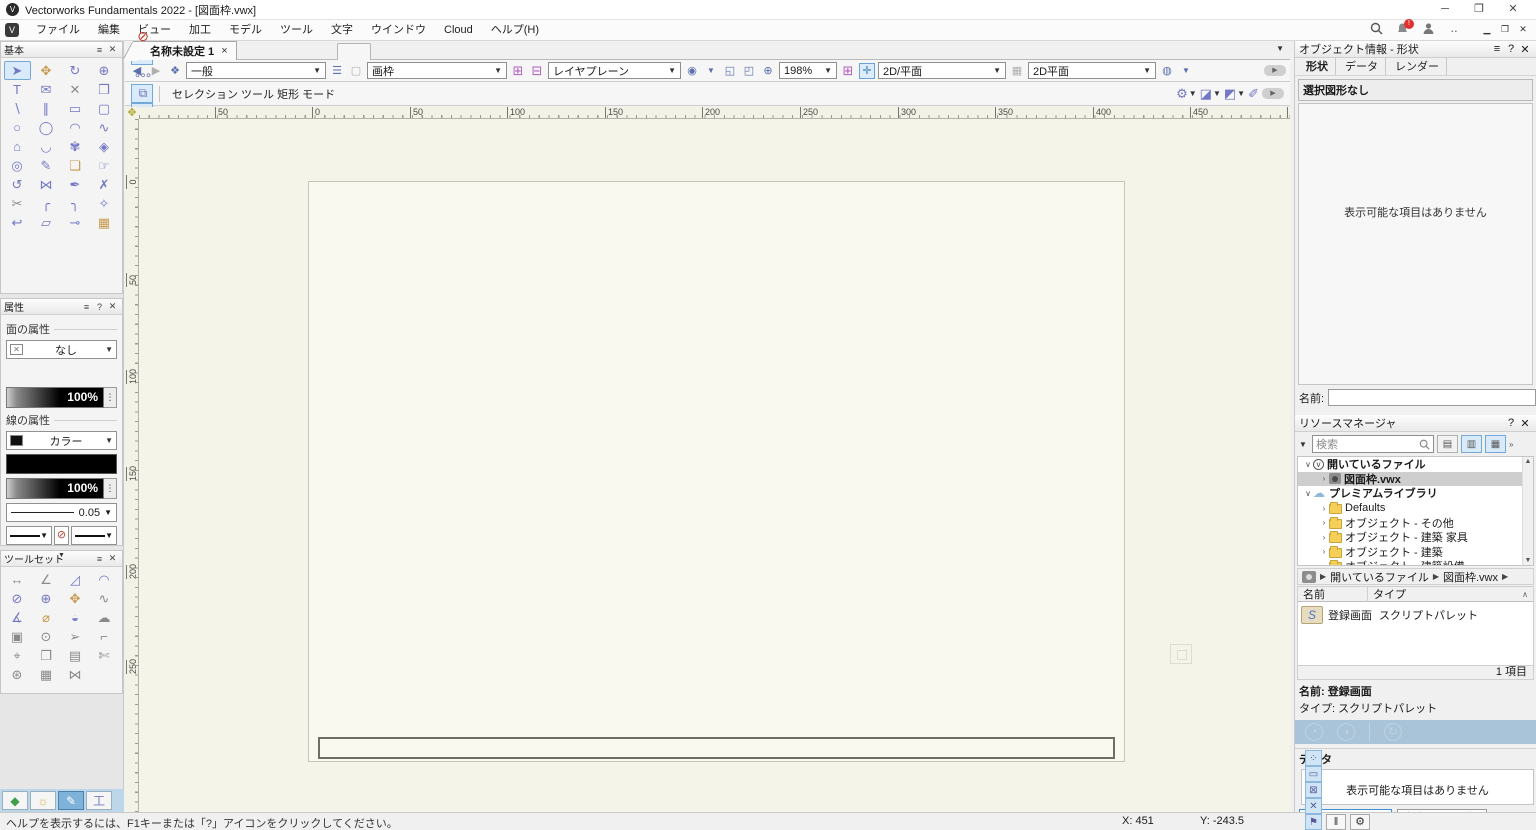 This screenshot has height=830, width=1536. Describe the element at coordinates (1317, 66) in the screenshot. I see `object-info-tab: 形状` at that location.